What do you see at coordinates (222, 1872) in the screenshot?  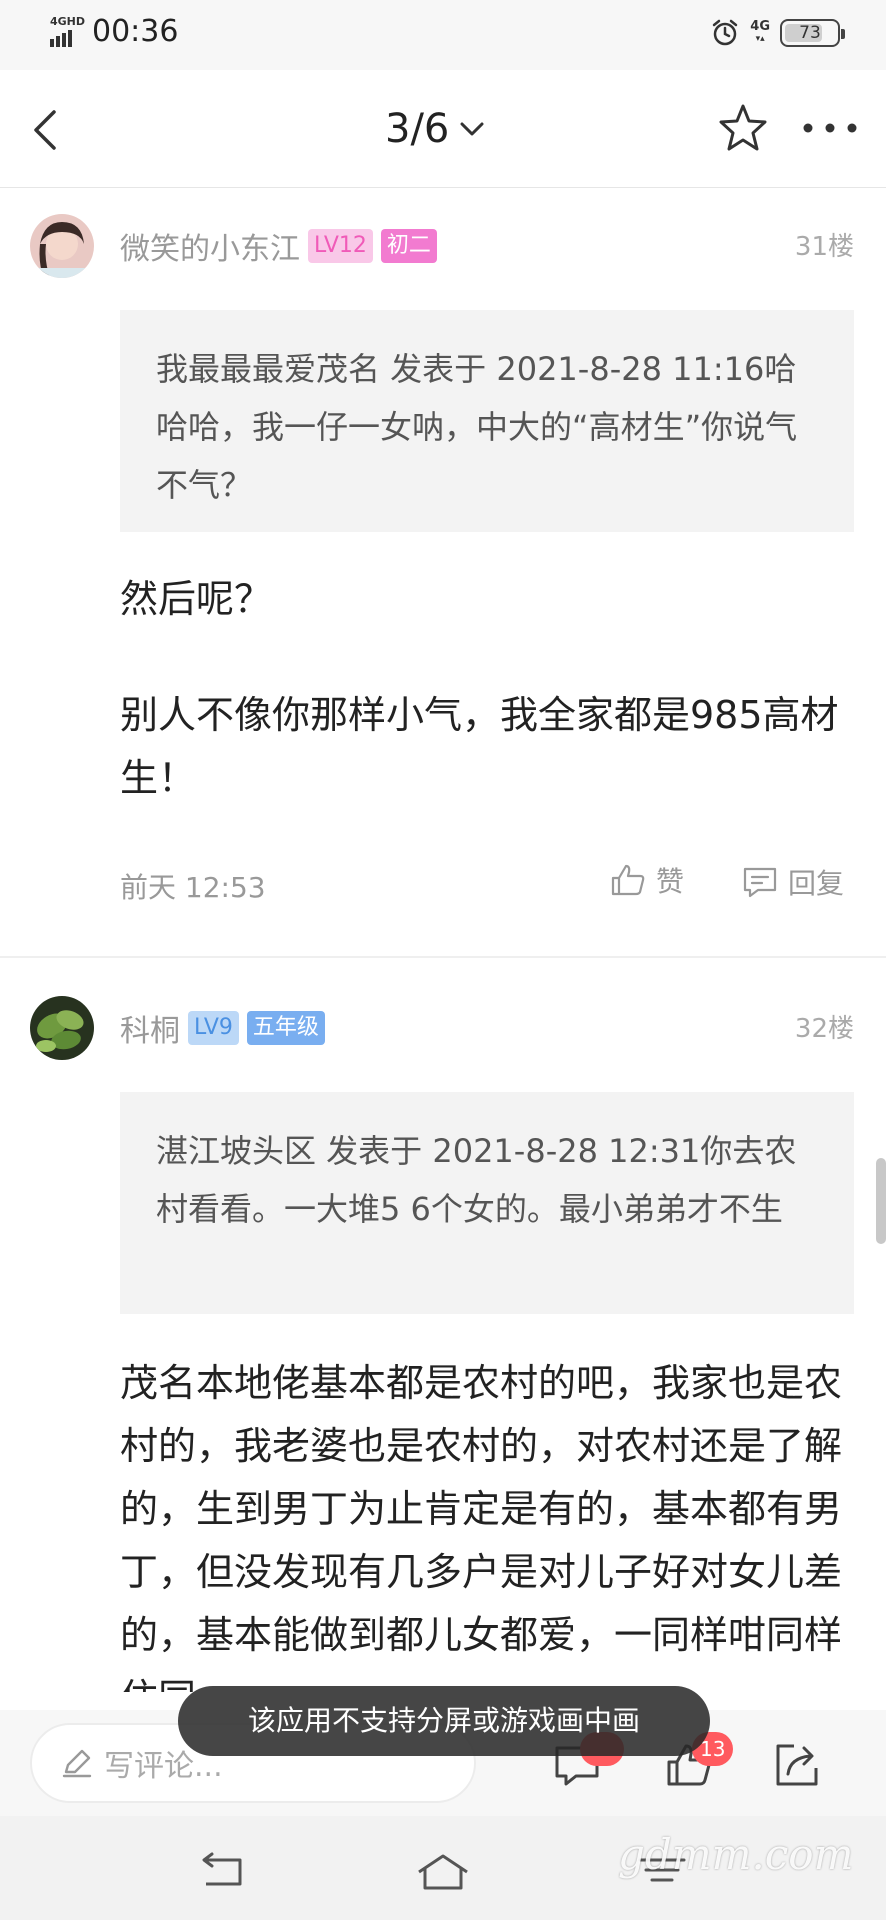 I see `back-icon` at bounding box center [222, 1872].